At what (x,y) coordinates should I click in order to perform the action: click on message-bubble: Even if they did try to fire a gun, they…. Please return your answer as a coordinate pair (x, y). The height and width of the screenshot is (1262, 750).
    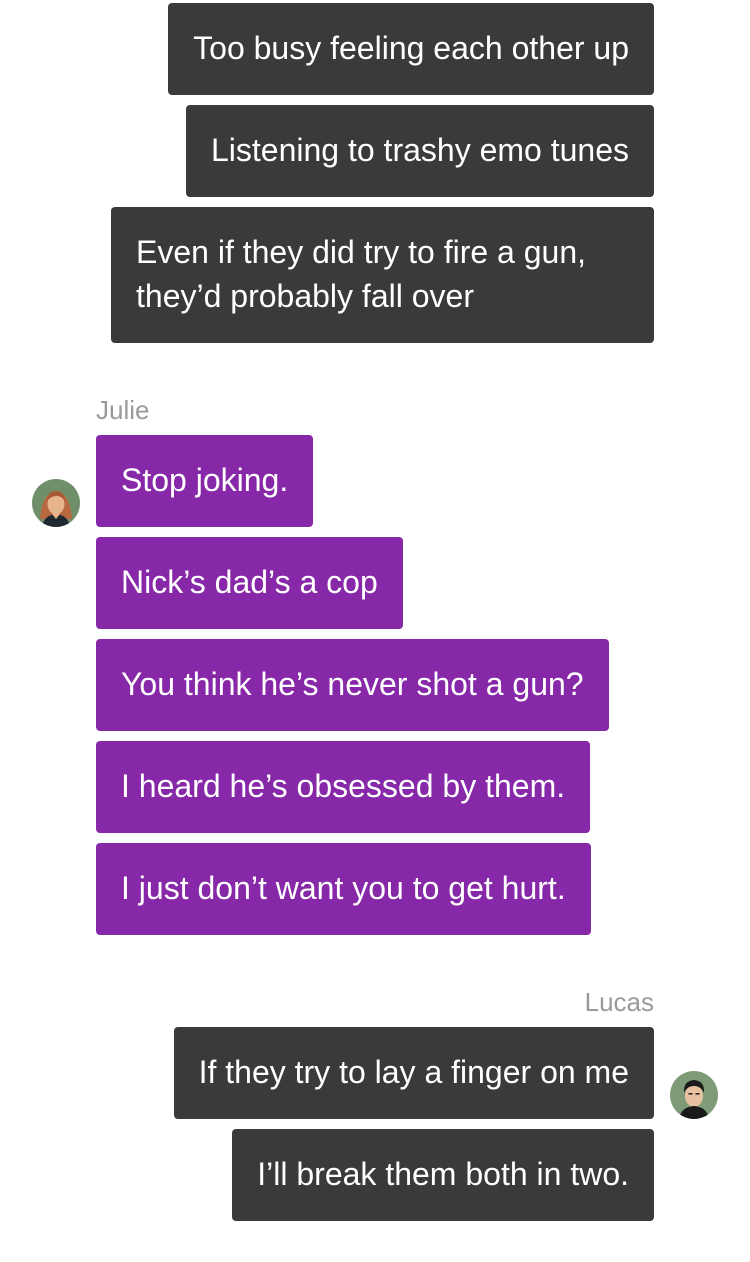
    Looking at the image, I should click on (382, 275).